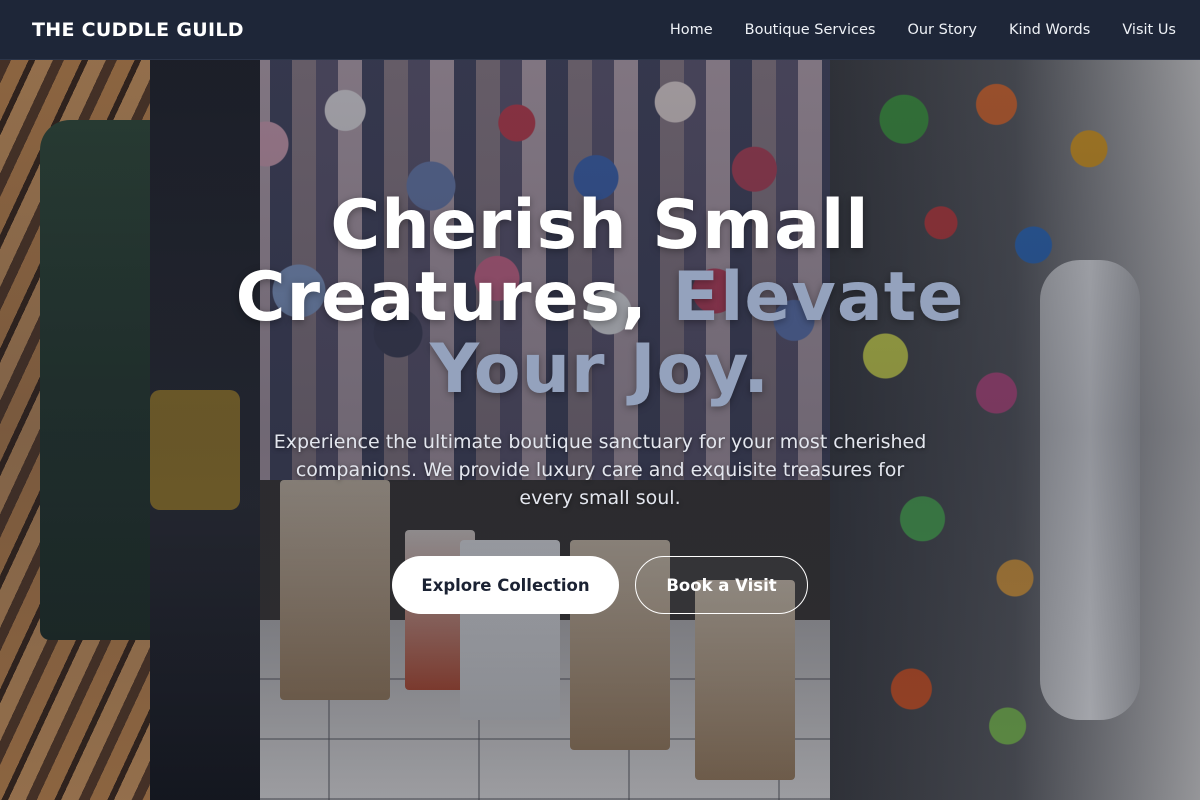 The image size is (1200, 800). Describe the element at coordinates (1149, 30) in the screenshot. I see `nav-link-visit-us: Visit Us` at that location.